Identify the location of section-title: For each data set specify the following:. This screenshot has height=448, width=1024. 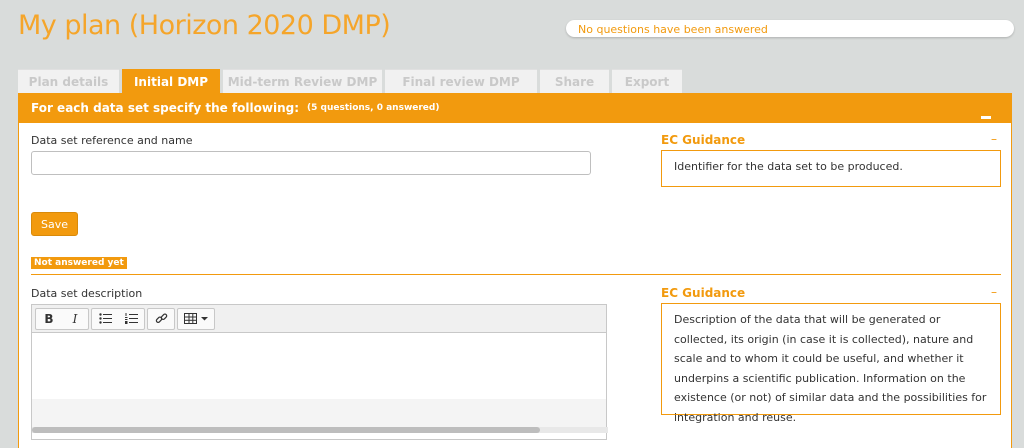
(165, 108).